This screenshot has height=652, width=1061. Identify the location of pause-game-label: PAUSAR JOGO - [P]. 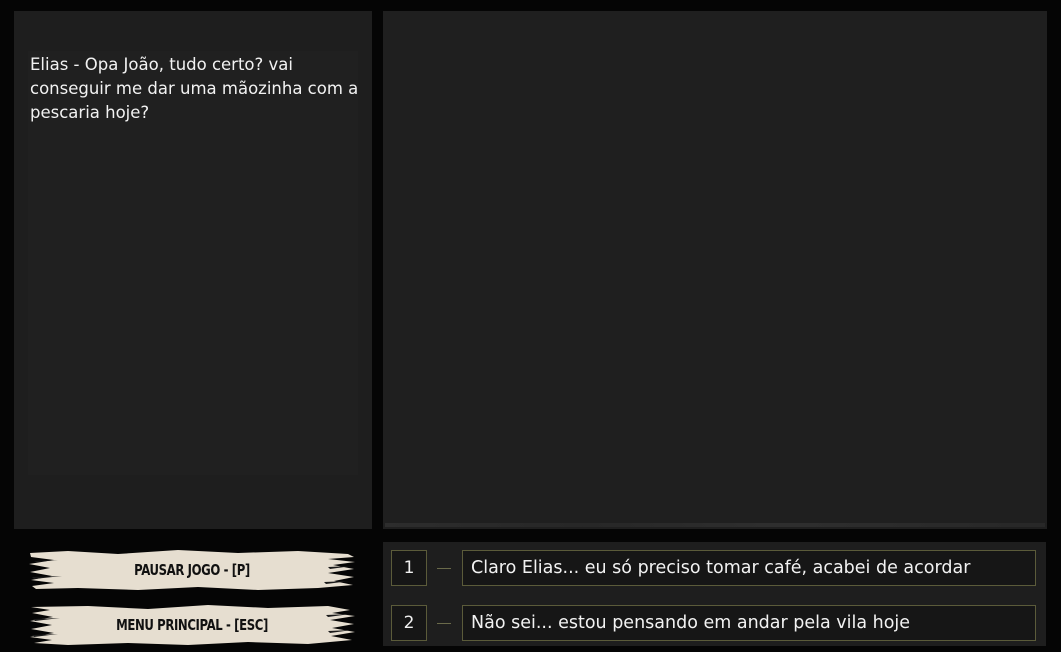
(192, 570).